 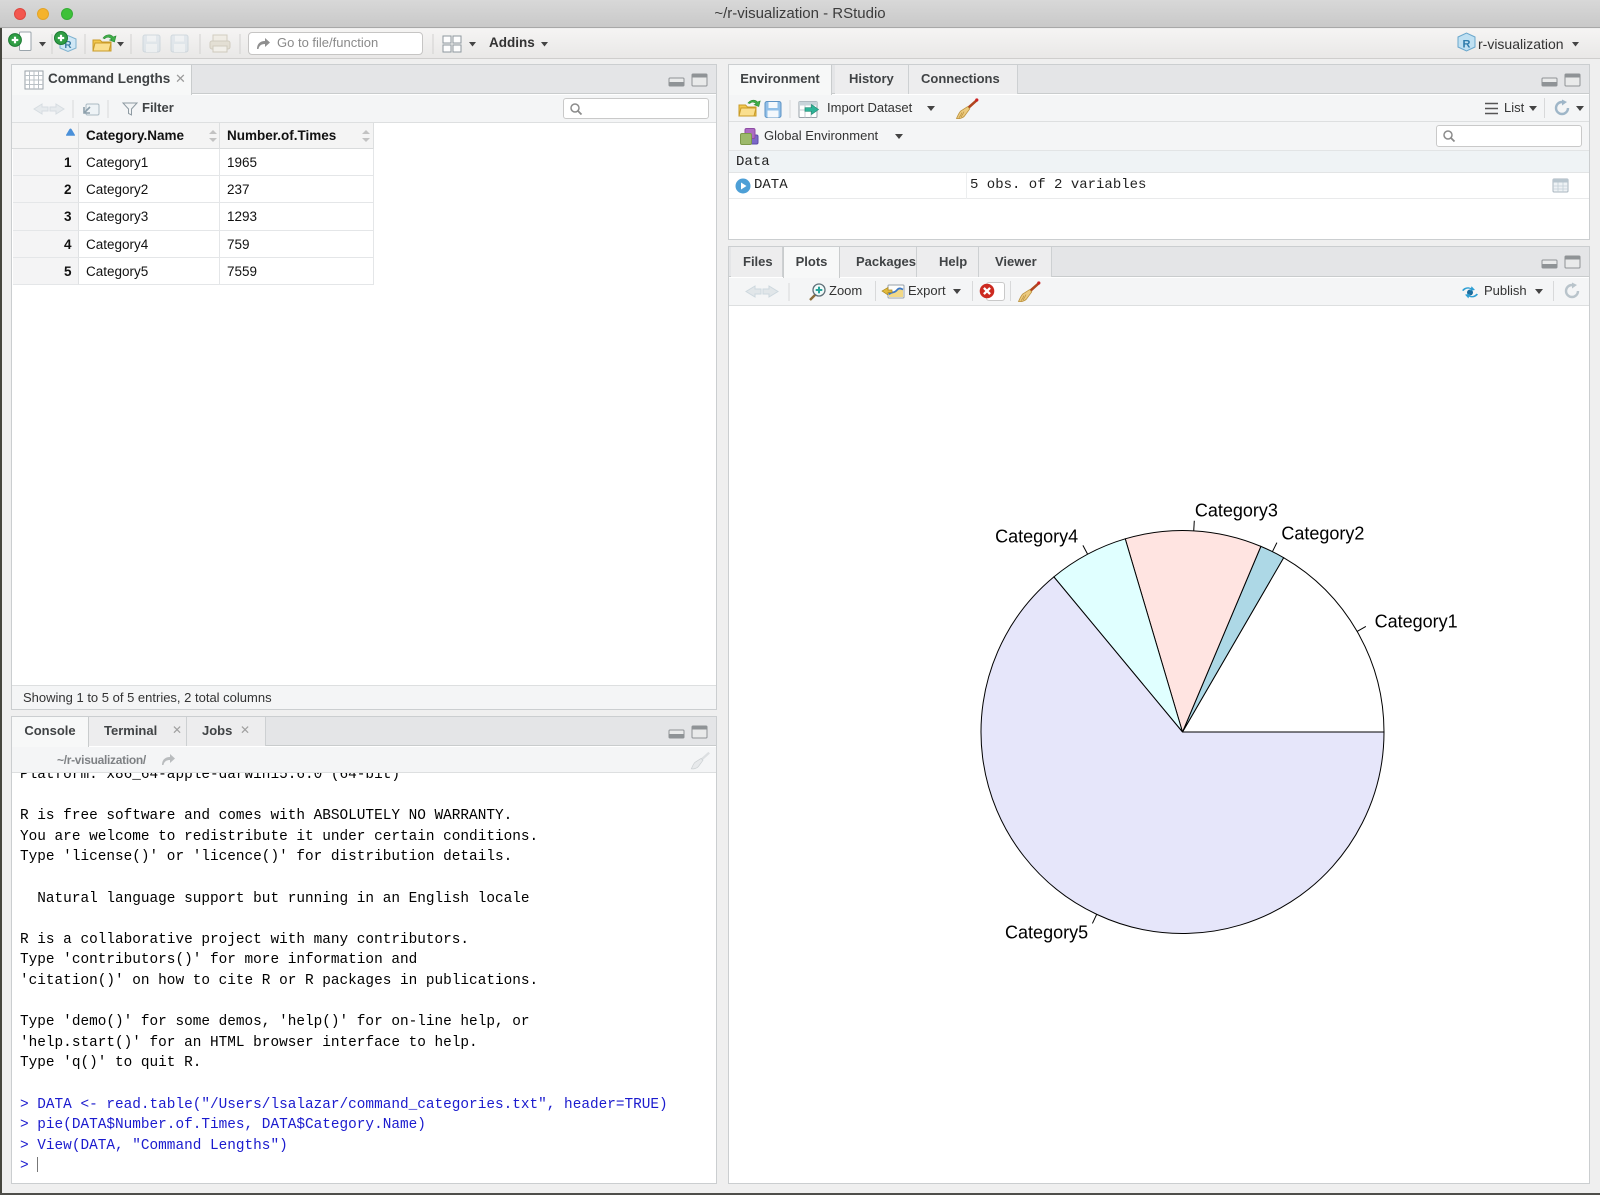 I want to click on svg-text: Category2, so click(x=1322, y=534).